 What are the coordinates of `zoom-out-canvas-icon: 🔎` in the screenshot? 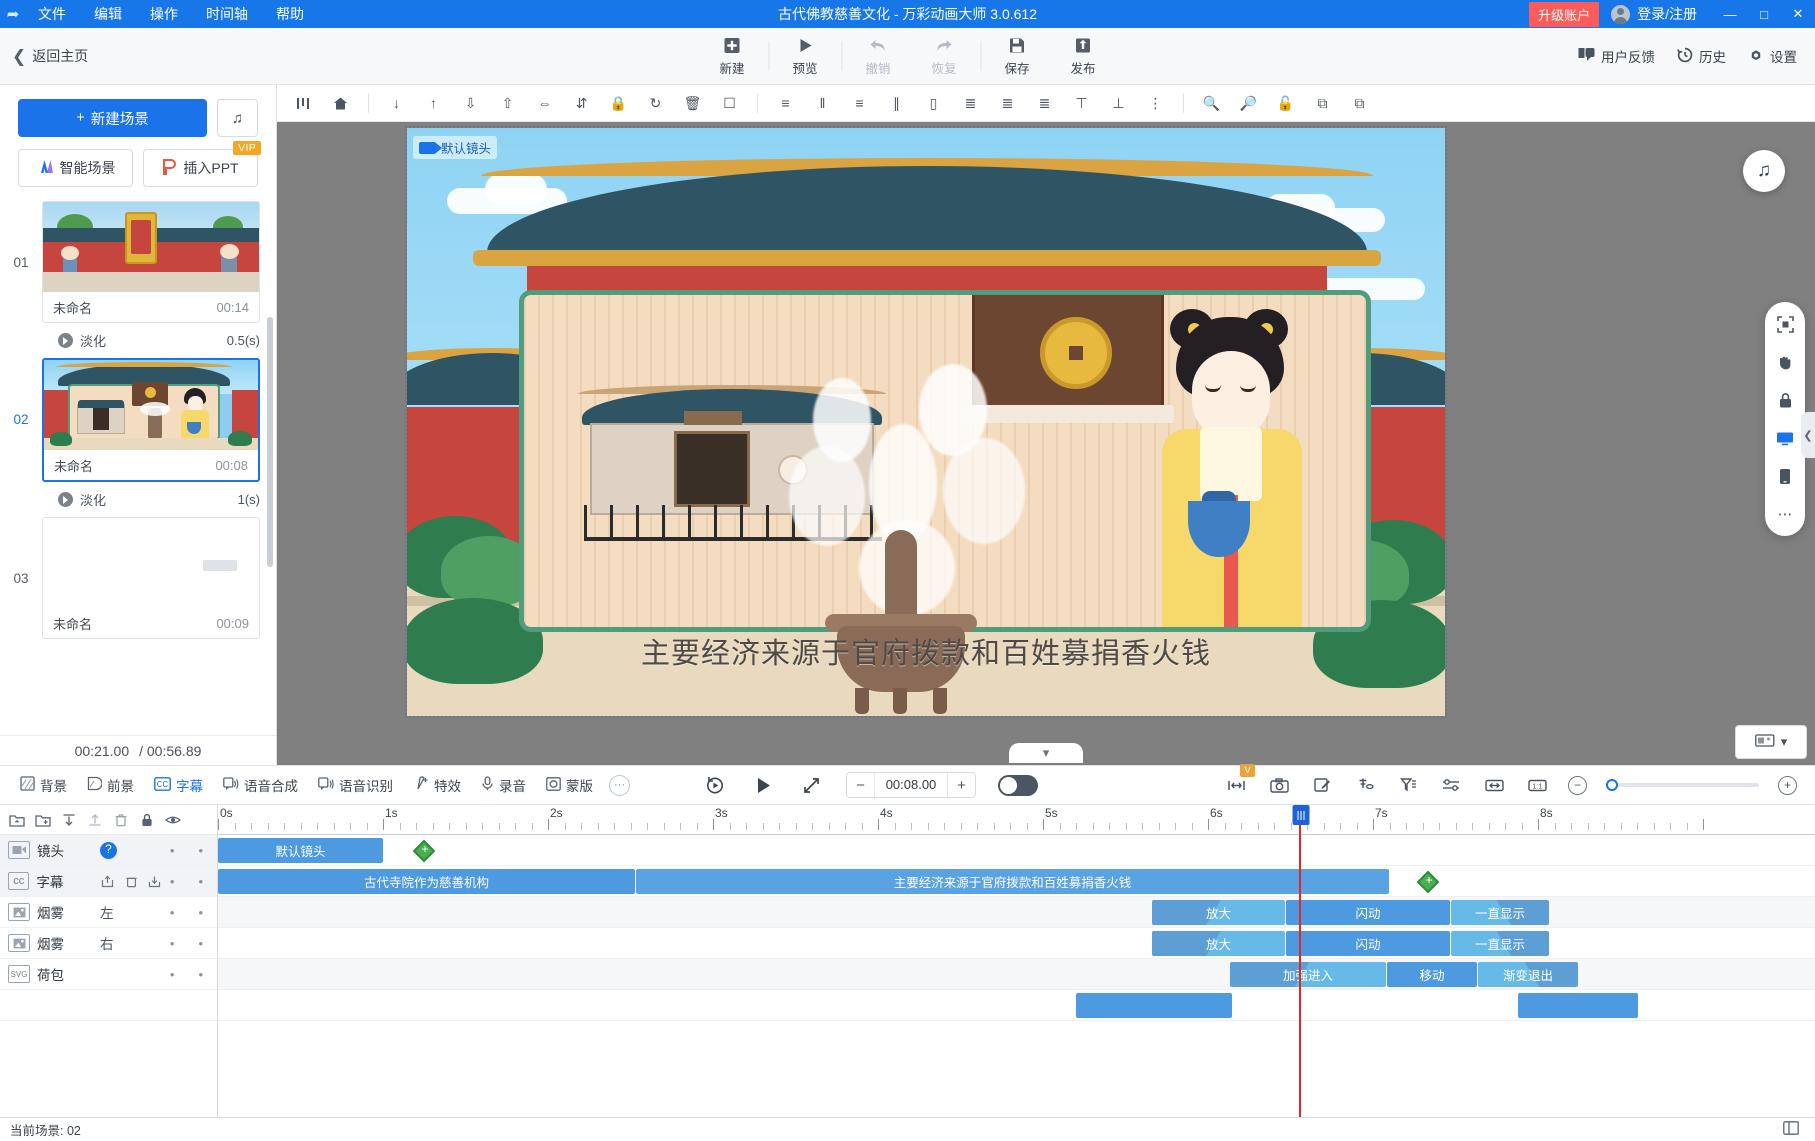 It's located at (1248, 103).